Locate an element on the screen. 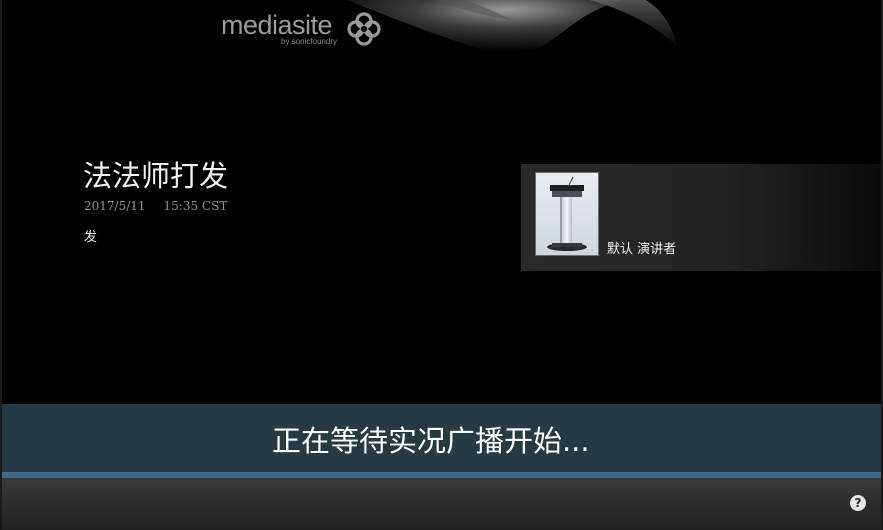 The height and width of the screenshot is (530, 883). presentation-datetime: 2017/5/11 15:35 CST is located at coordinates (155, 206).